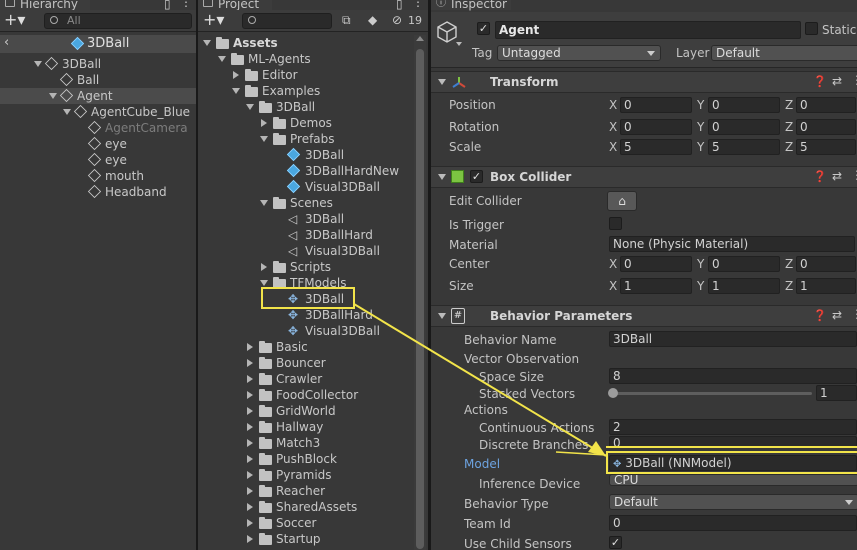 The height and width of the screenshot is (550, 857). I want to click on project-item: Crawler, so click(305, 379).